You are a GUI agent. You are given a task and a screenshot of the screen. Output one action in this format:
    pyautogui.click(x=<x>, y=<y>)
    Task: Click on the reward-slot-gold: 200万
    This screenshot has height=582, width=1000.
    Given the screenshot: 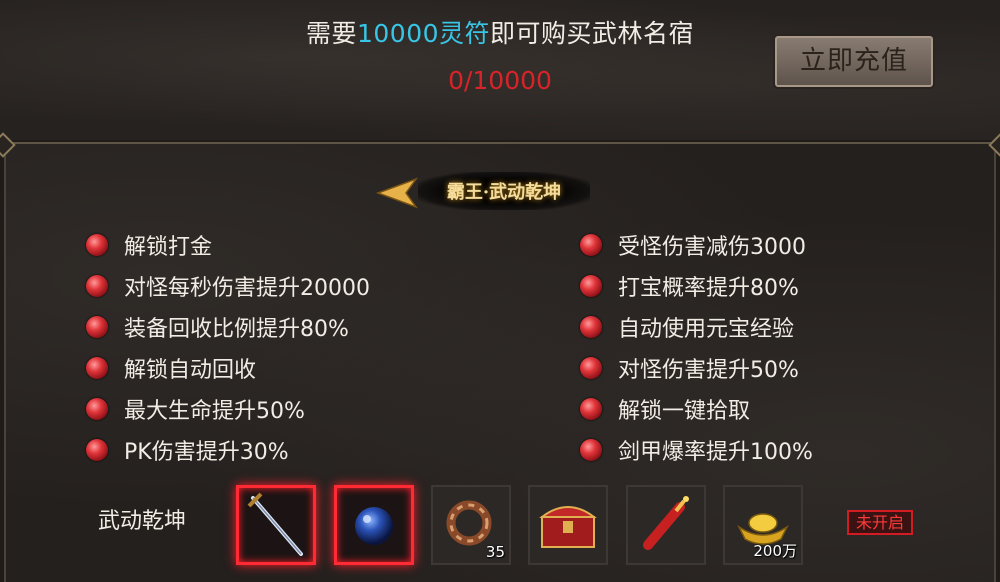 What is the action you would take?
    pyautogui.click(x=763, y=525)
    